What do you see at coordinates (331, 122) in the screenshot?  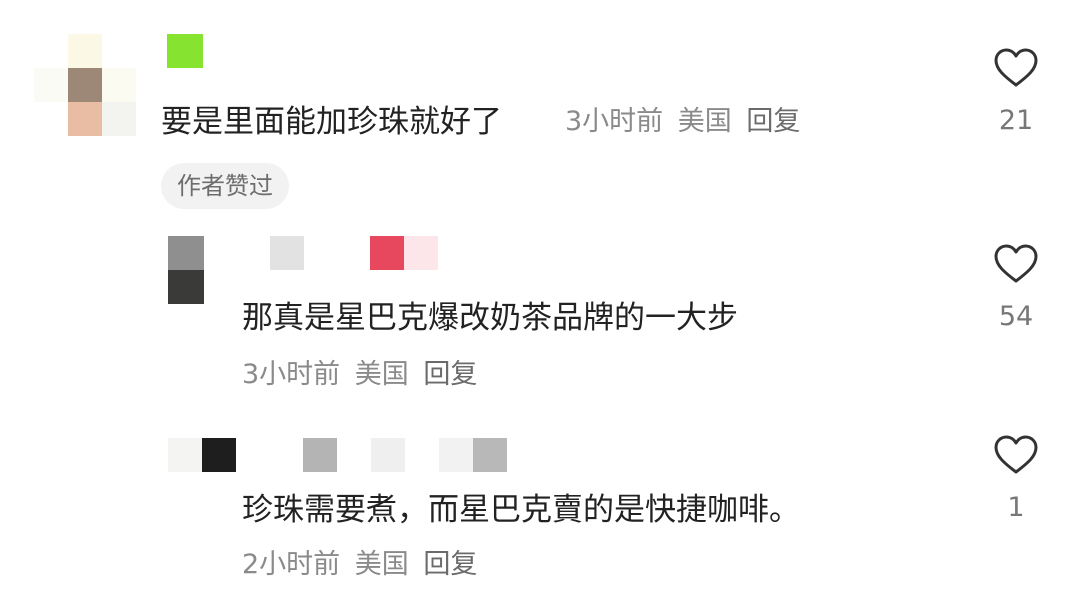 I see `comment-text: 要是里面能加珍珠就好了` at bounding box center [331, 122].